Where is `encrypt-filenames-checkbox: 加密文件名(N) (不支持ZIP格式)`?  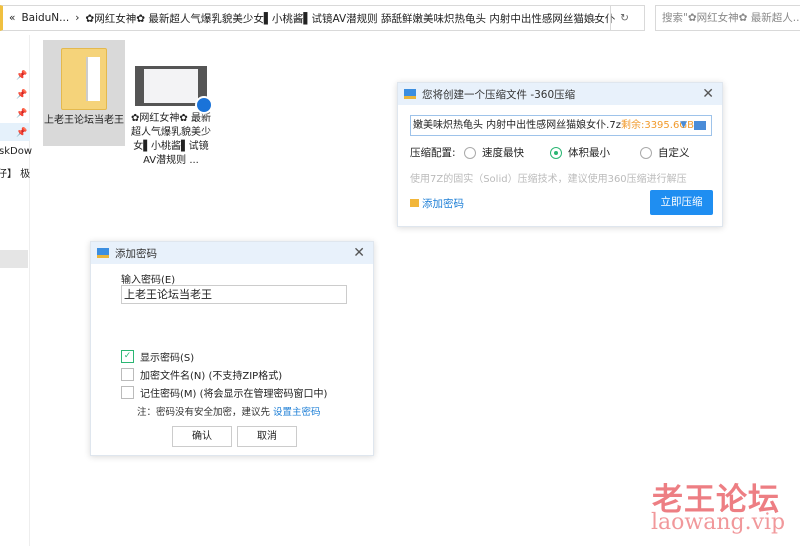
encrypt-filenames-checkbox: 加密文件名(N) (不支持ZIP格式) is located at coordinates (201, 374).